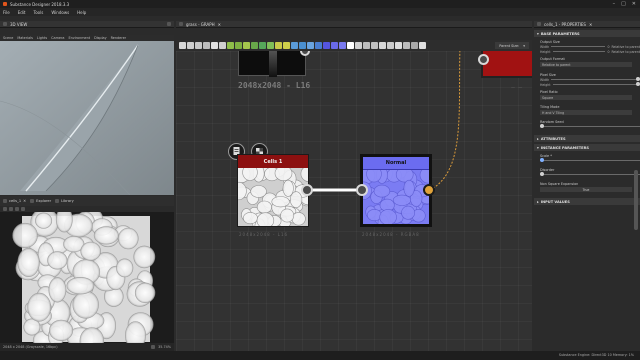 This screenshot has width=640, height=360. Describe the element at coordinates (587, 138) in the screenshot. I see `section-attributes: ▸ ATTRIBUTES` at that location.